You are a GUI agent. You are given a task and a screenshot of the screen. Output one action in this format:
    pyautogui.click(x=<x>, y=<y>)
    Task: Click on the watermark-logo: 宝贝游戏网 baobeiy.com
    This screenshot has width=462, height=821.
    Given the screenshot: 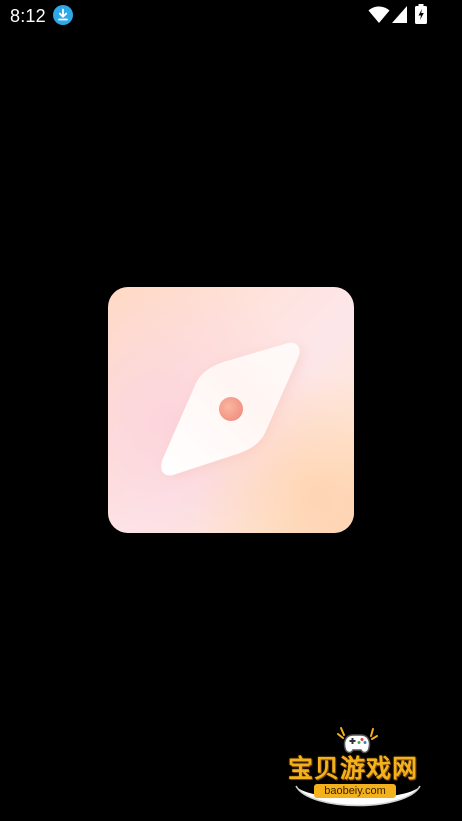 What is the action you would take?
    pyautogui.click(x=358, y=772)
    